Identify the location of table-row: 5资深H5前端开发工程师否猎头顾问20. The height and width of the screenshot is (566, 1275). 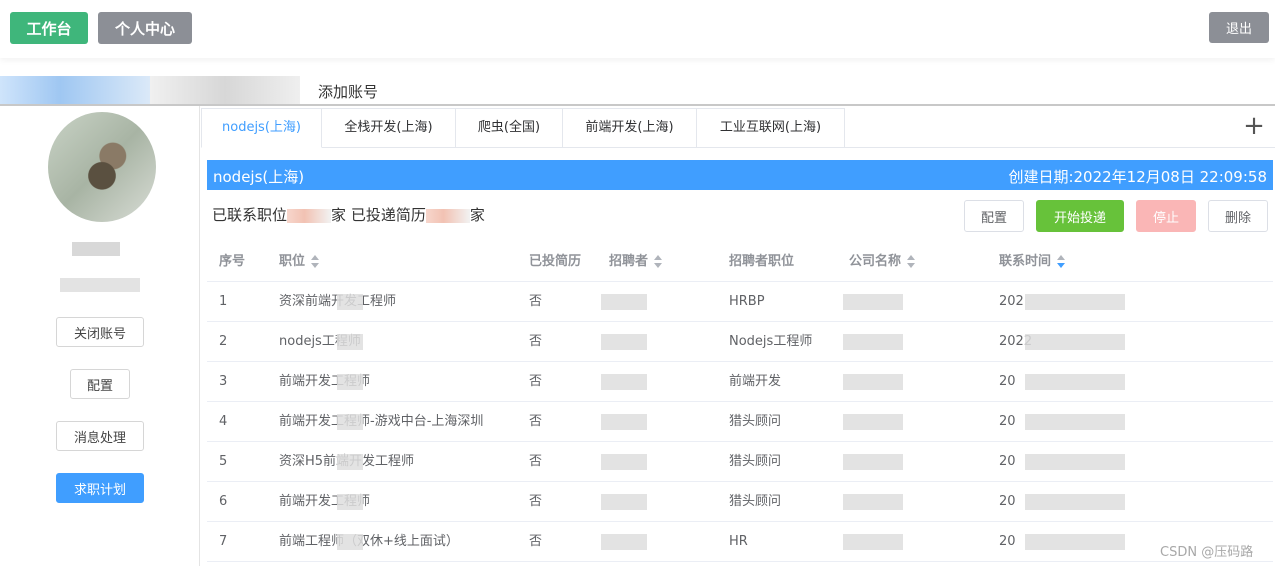
(740, 462).